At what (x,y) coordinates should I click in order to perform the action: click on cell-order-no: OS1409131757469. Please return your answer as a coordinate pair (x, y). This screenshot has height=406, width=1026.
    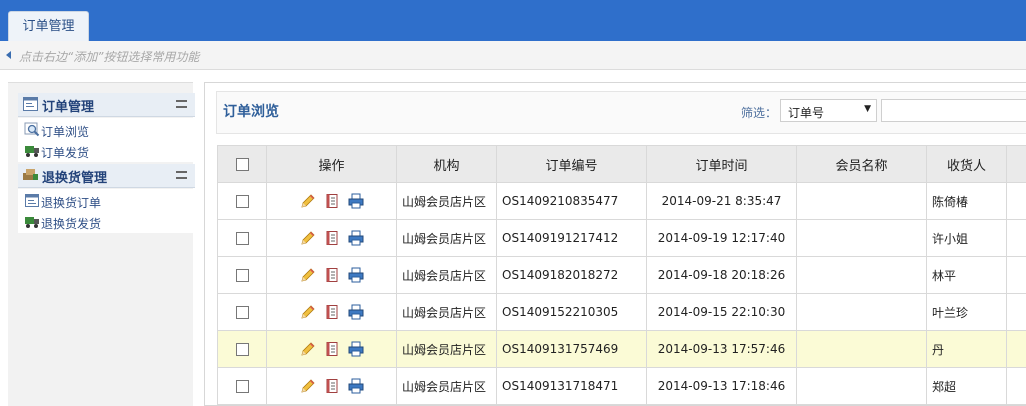
    Looking at the image, I should click on (571, 349).